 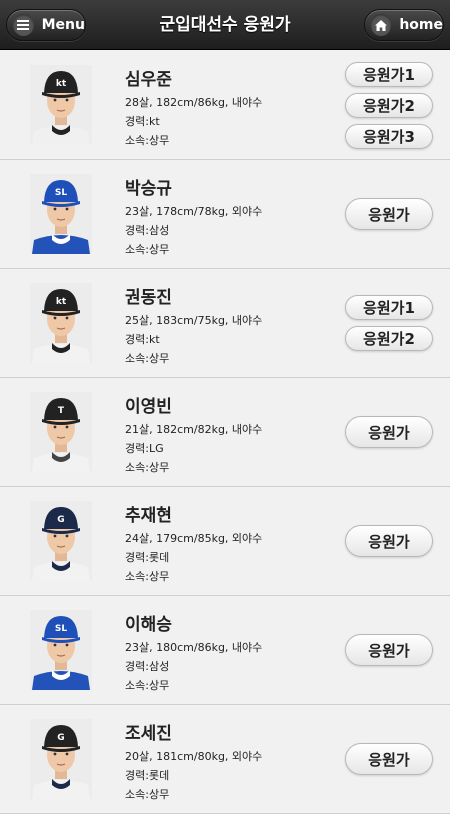 I want to click on player-name: 박승규, so click(x=148, y=189).